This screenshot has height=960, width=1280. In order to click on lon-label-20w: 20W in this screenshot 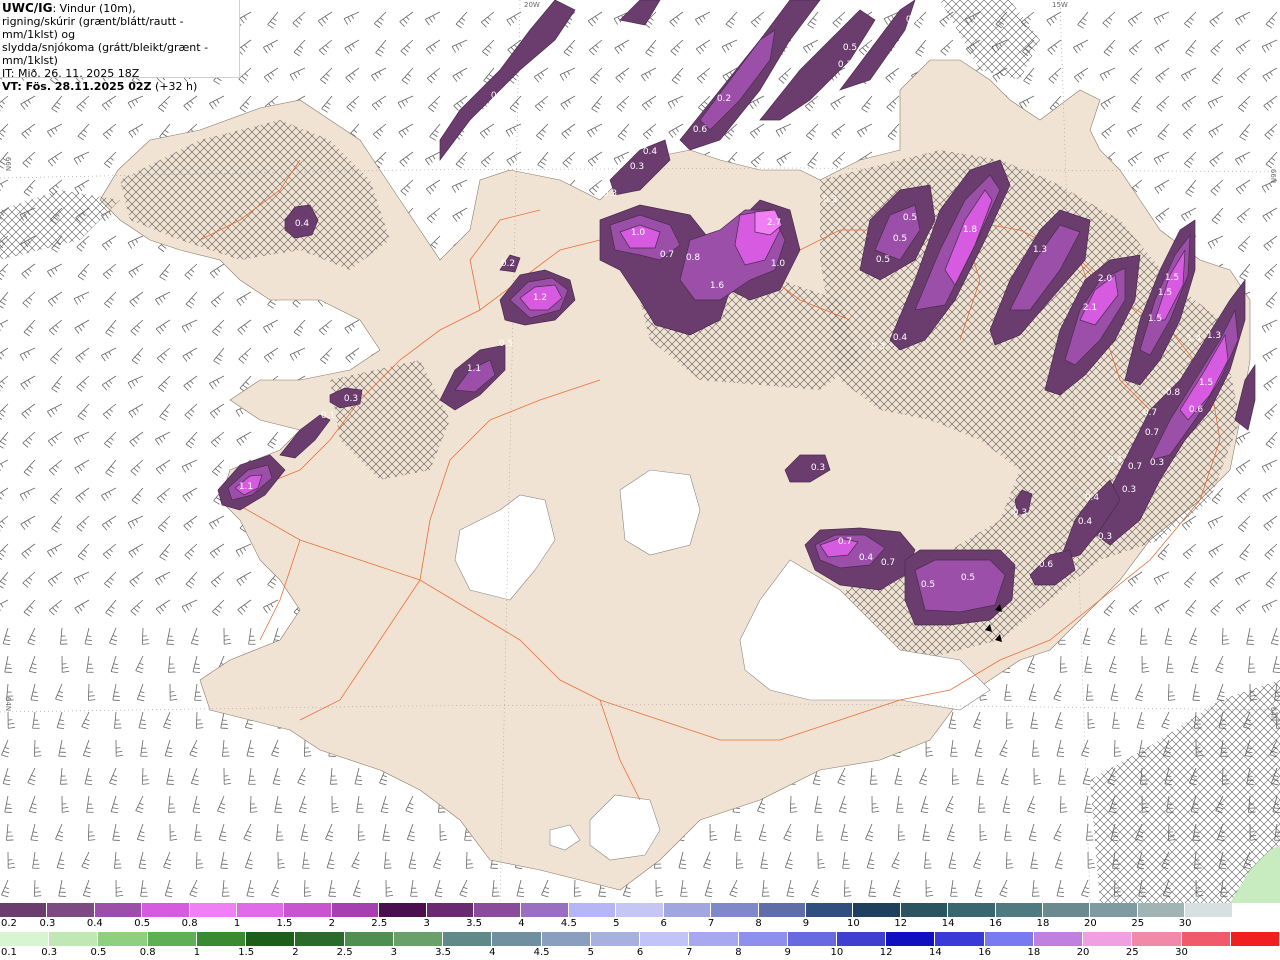, I will do `click(532, 5)`.